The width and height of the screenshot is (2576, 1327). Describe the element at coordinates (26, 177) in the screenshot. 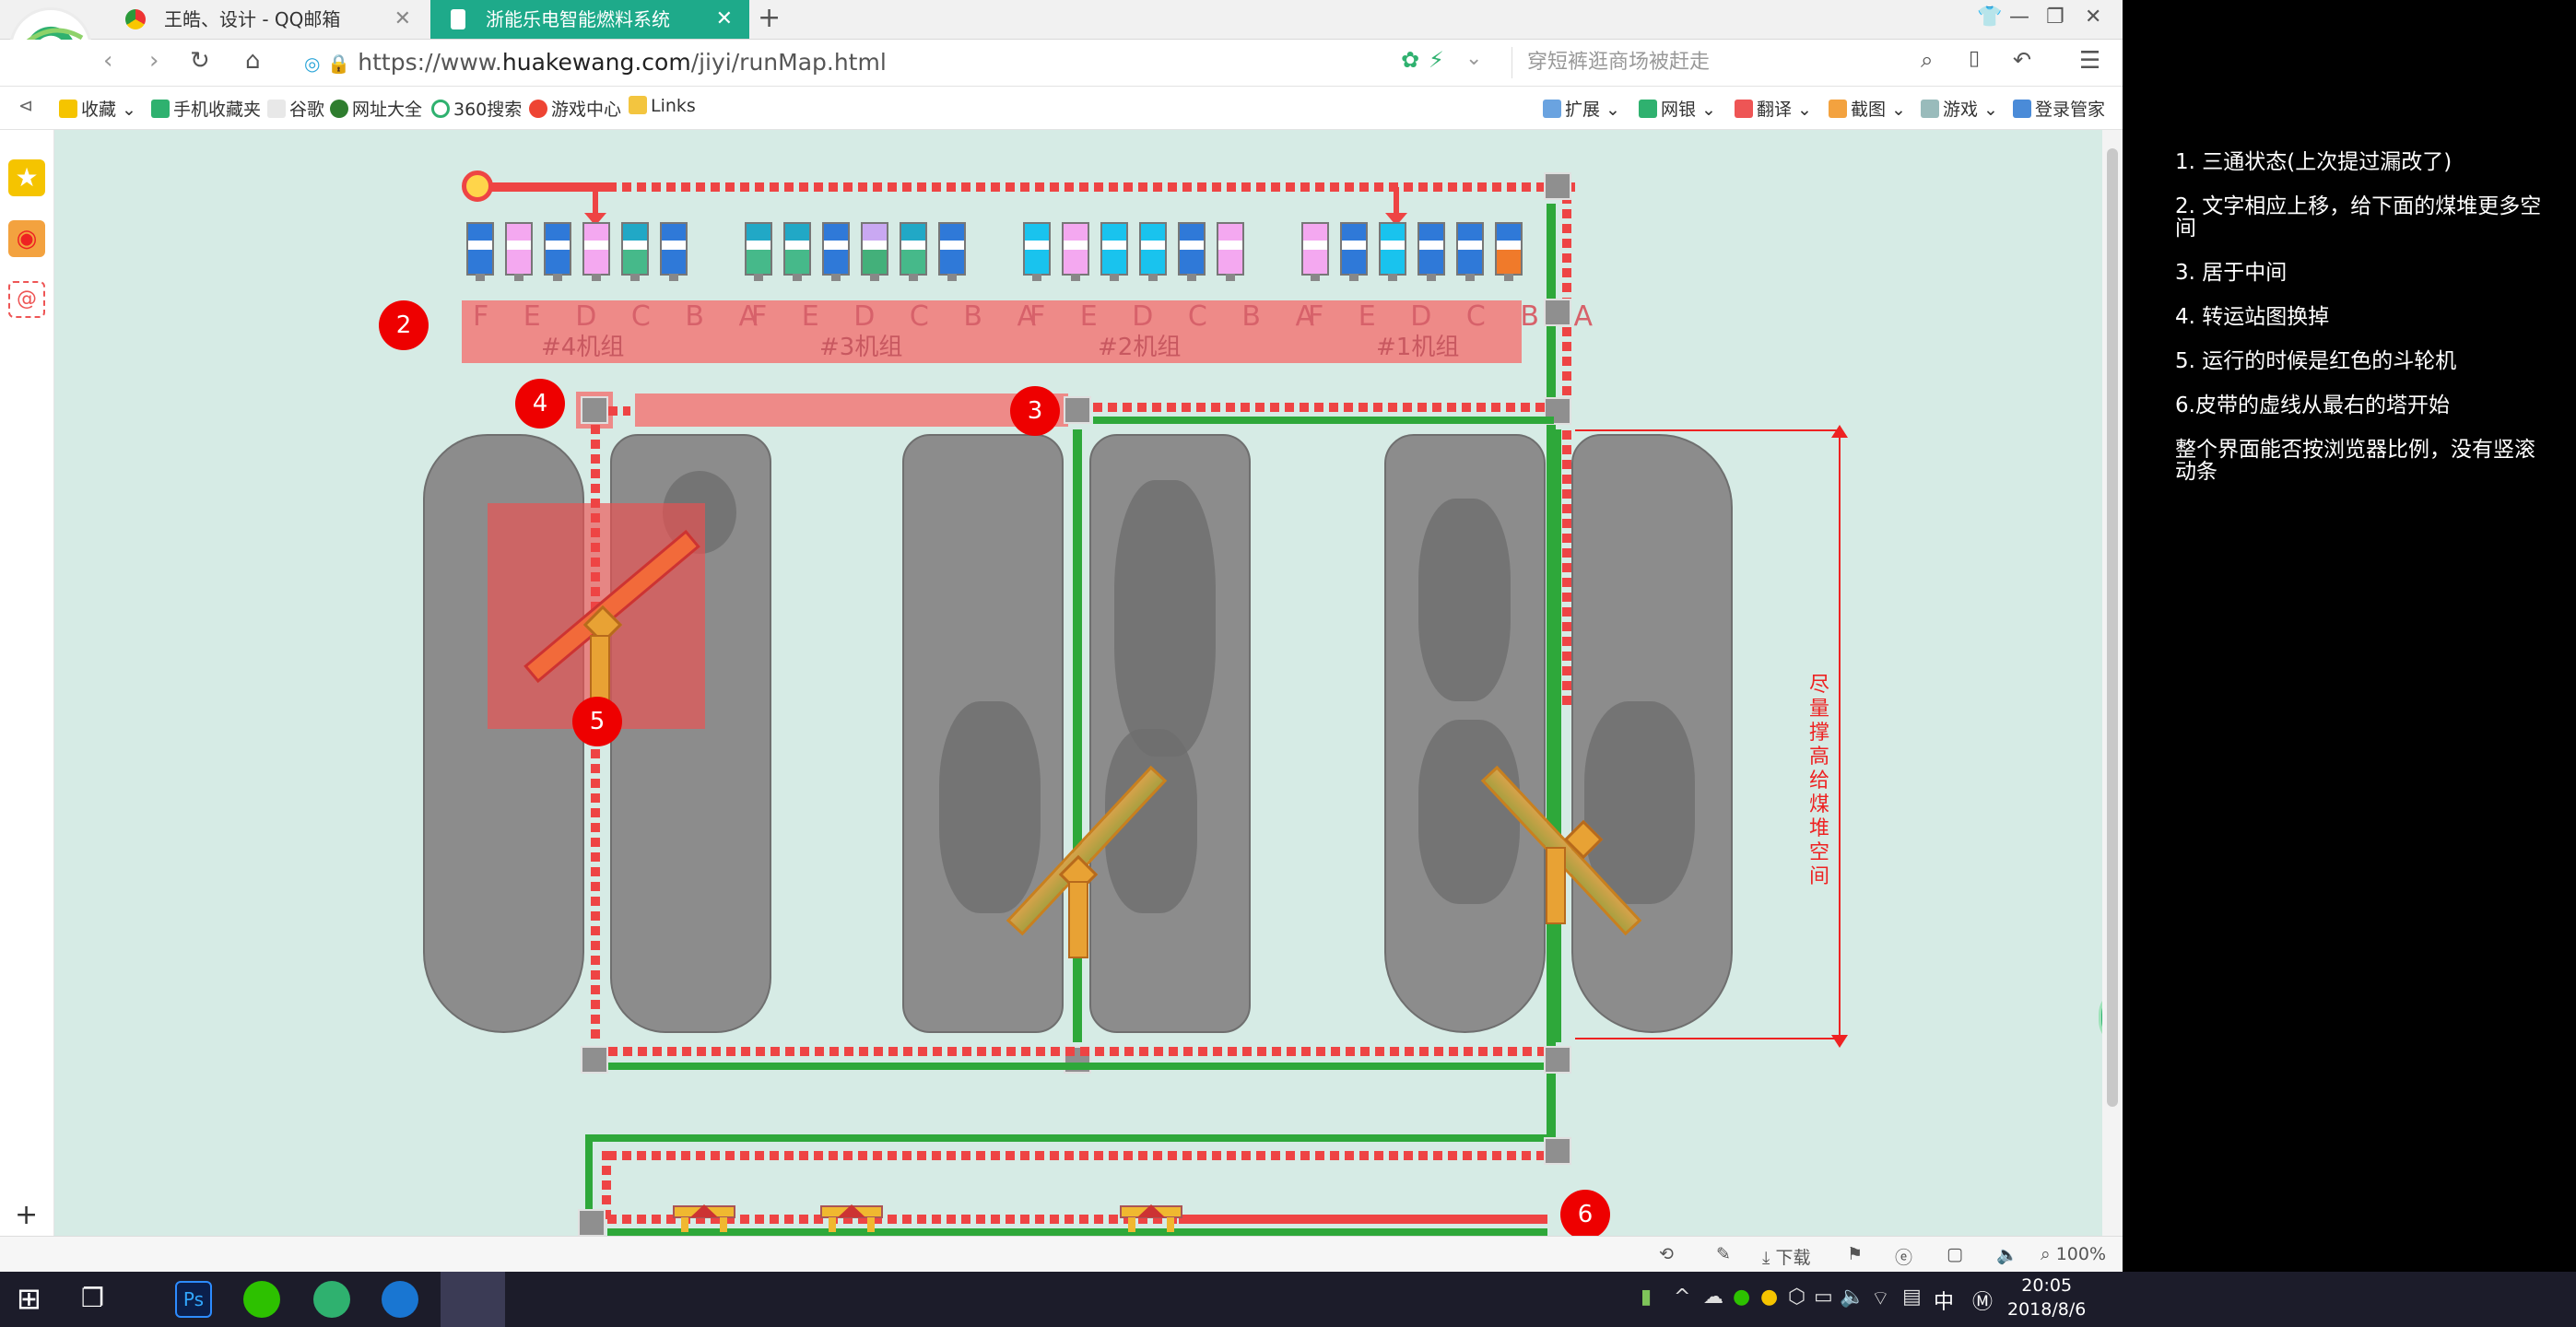

I see `favorites-star-icon: ★` at that location.